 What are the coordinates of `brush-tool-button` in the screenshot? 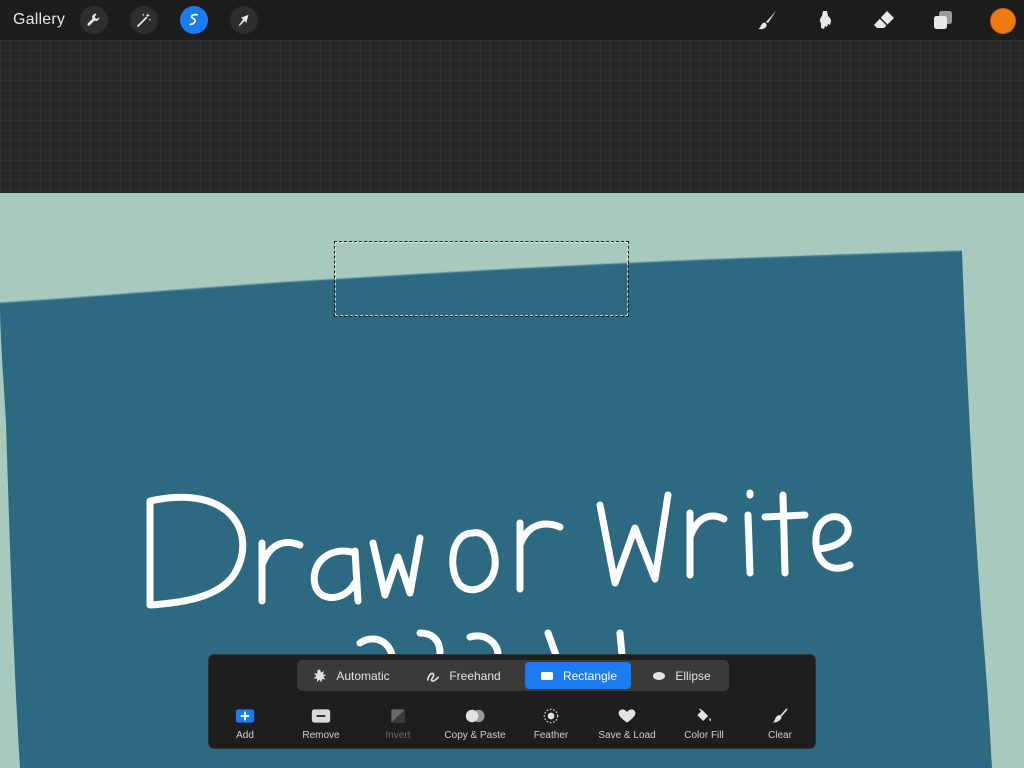 It's located at (767, 20).